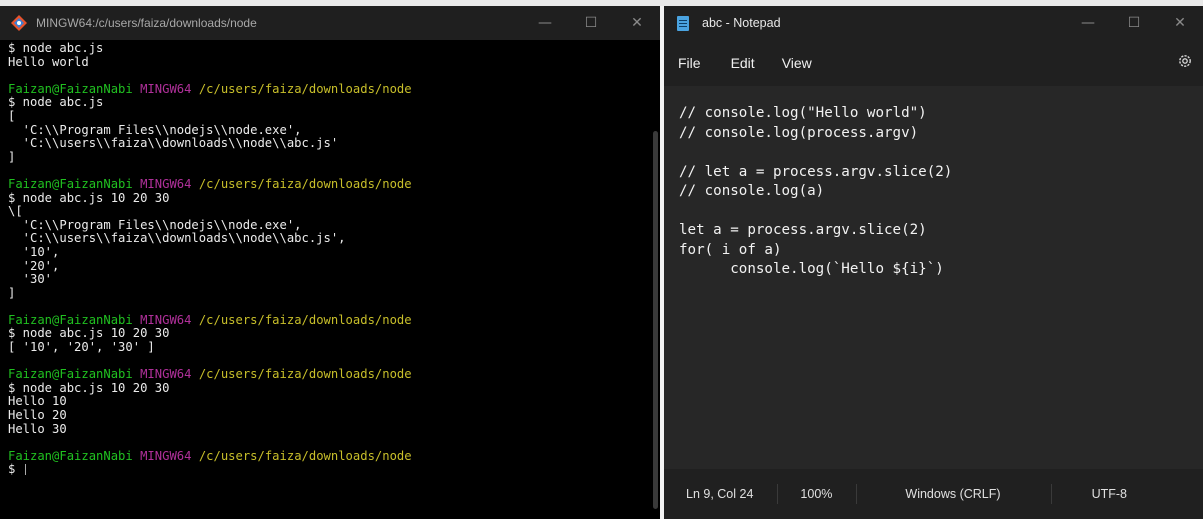 This screenshot has height=519, width=1203. What do you see at coordinates (30, 279) in the screenshot?
I see `terminal-line-text: '30'` at bounding box center [30, 279].